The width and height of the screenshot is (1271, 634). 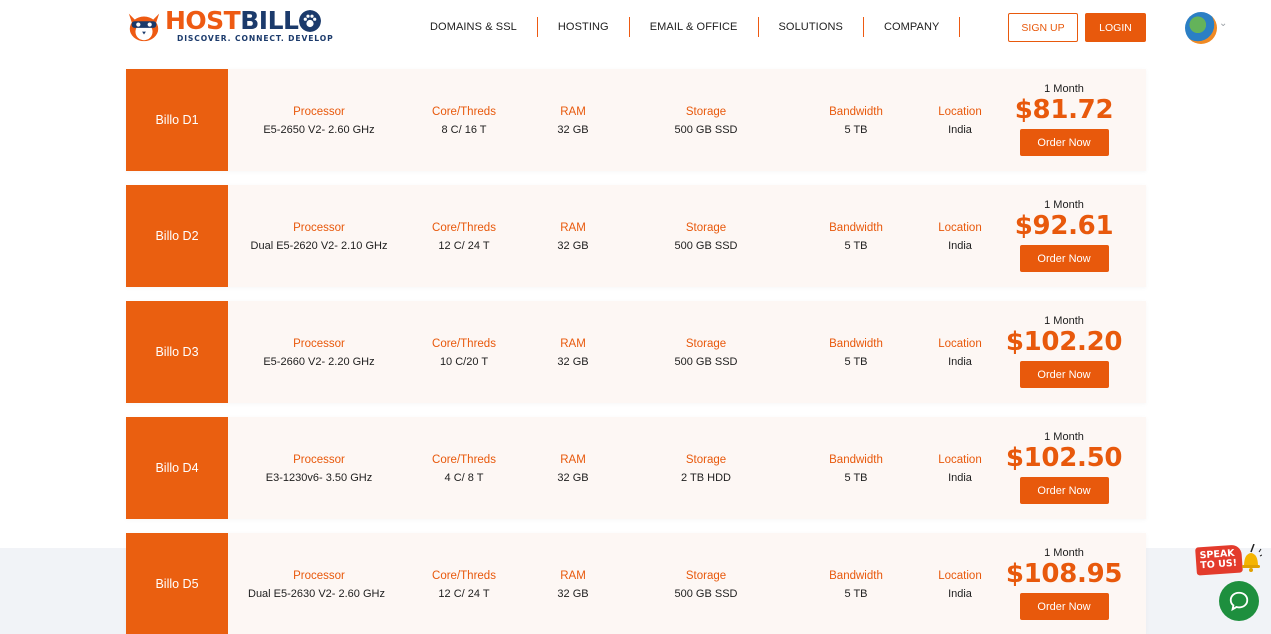 I want to click on globe-icon, so click(x=1201, y=28).